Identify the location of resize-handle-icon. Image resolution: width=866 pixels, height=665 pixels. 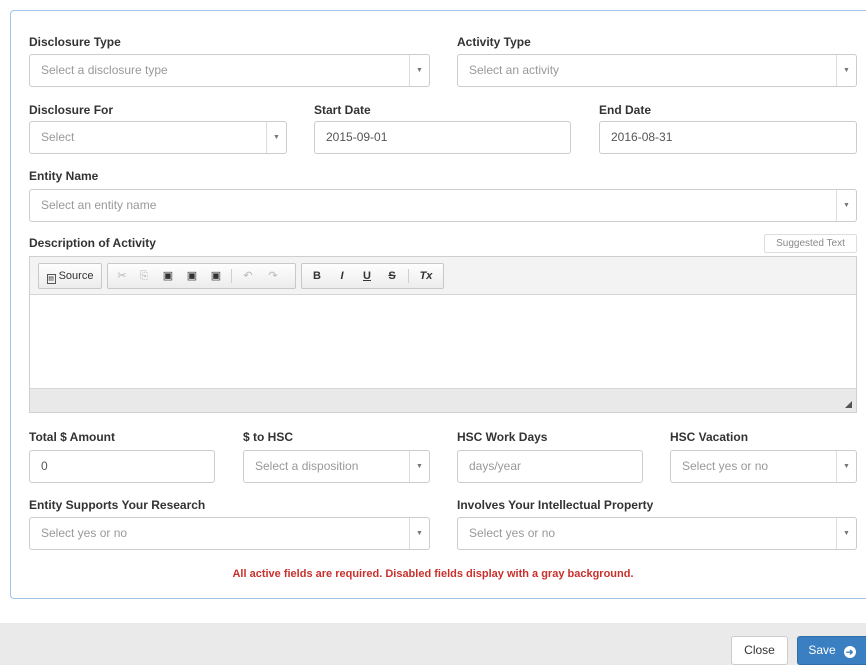
(848, 404).